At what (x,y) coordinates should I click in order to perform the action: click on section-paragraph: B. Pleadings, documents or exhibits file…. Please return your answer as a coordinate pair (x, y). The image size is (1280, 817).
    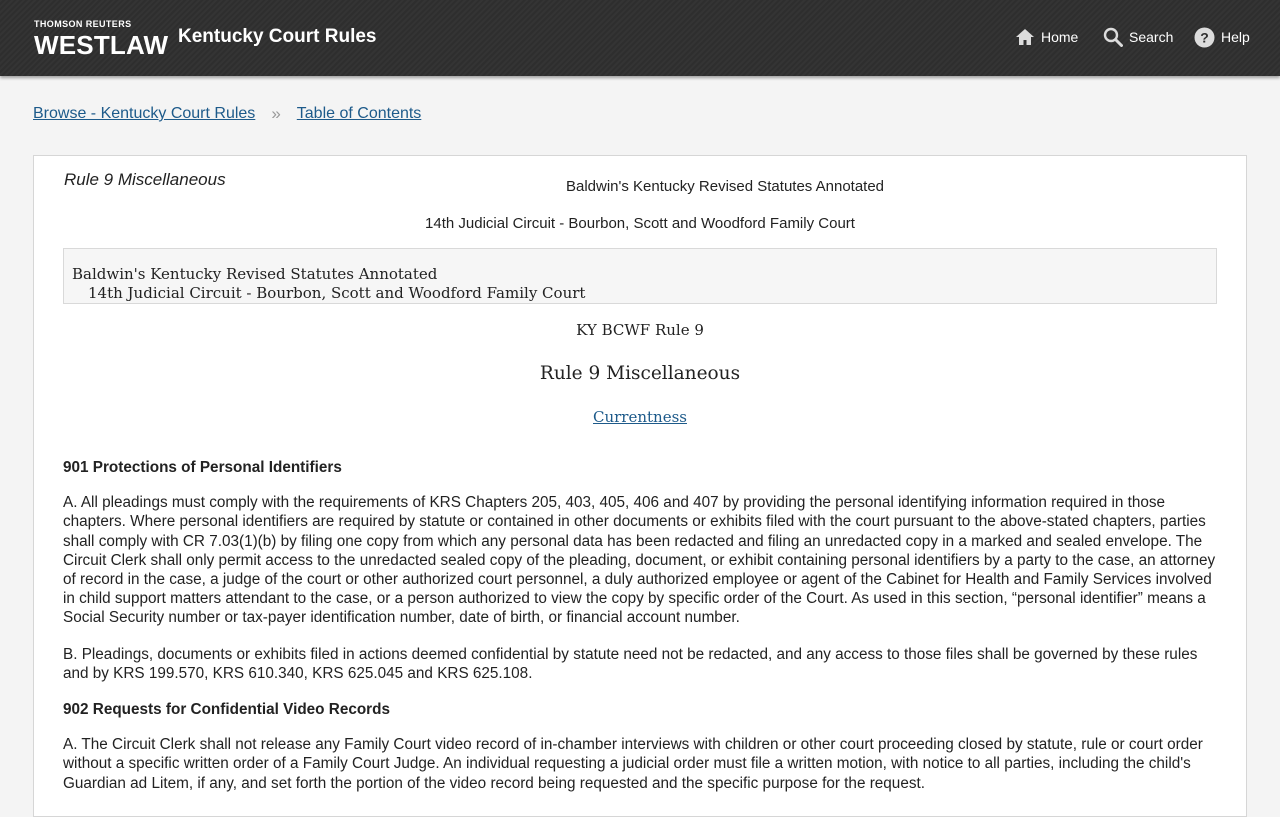
    Looking at the image, I should click on (630, 663).